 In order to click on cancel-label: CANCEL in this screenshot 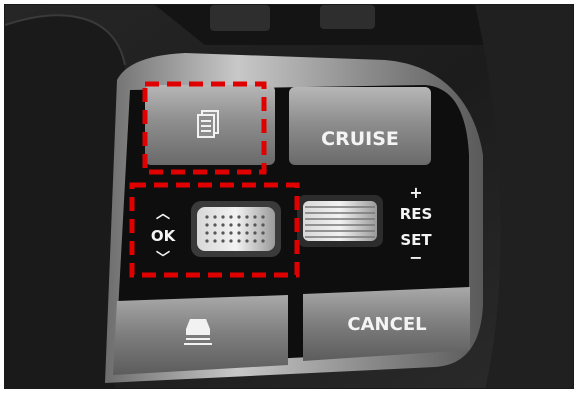, I will do `click(386, 324)`.